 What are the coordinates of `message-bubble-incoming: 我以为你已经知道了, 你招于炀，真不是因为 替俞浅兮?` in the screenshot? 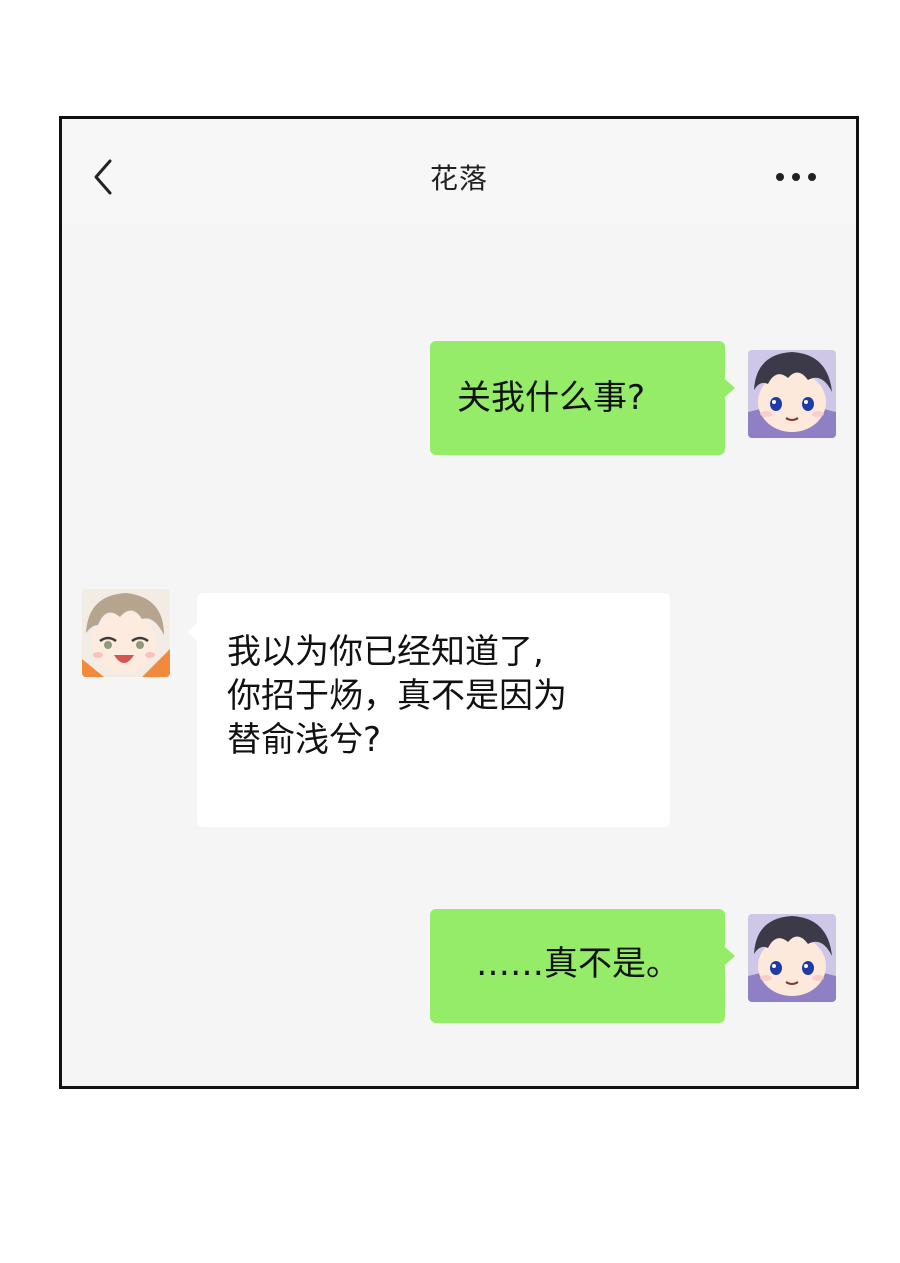 It's located at (428, 710).